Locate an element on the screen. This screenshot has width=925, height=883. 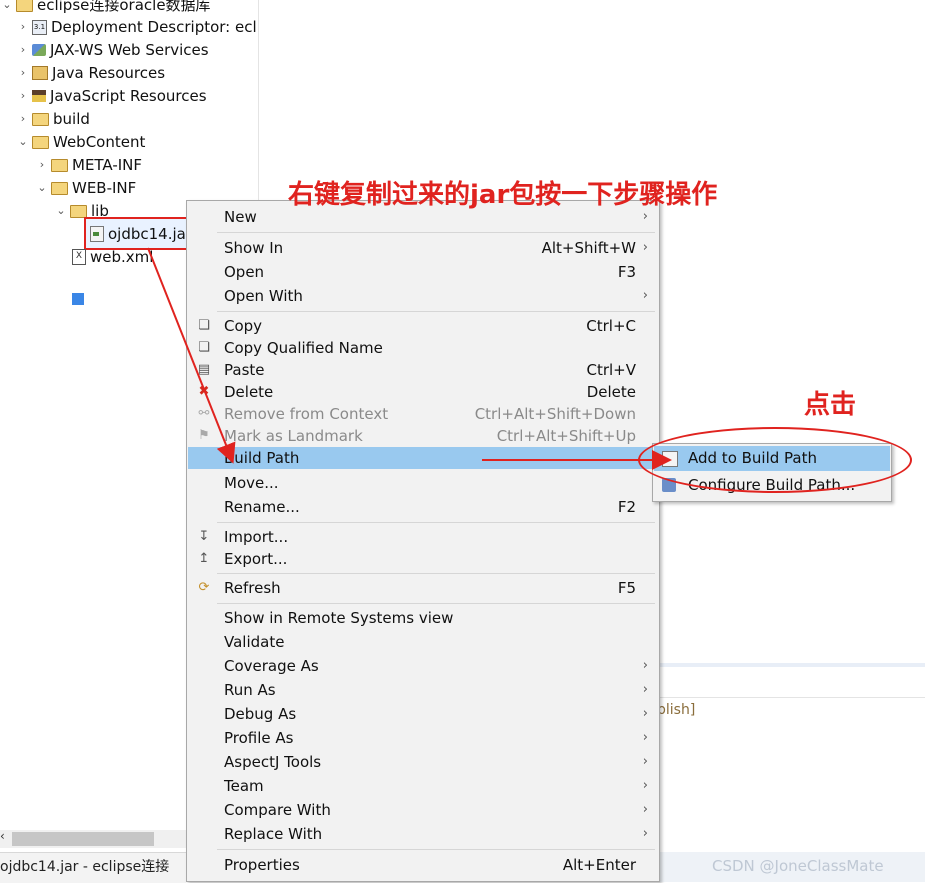
menu-item-open-with: Open With › is located at coordinates (423, 296).